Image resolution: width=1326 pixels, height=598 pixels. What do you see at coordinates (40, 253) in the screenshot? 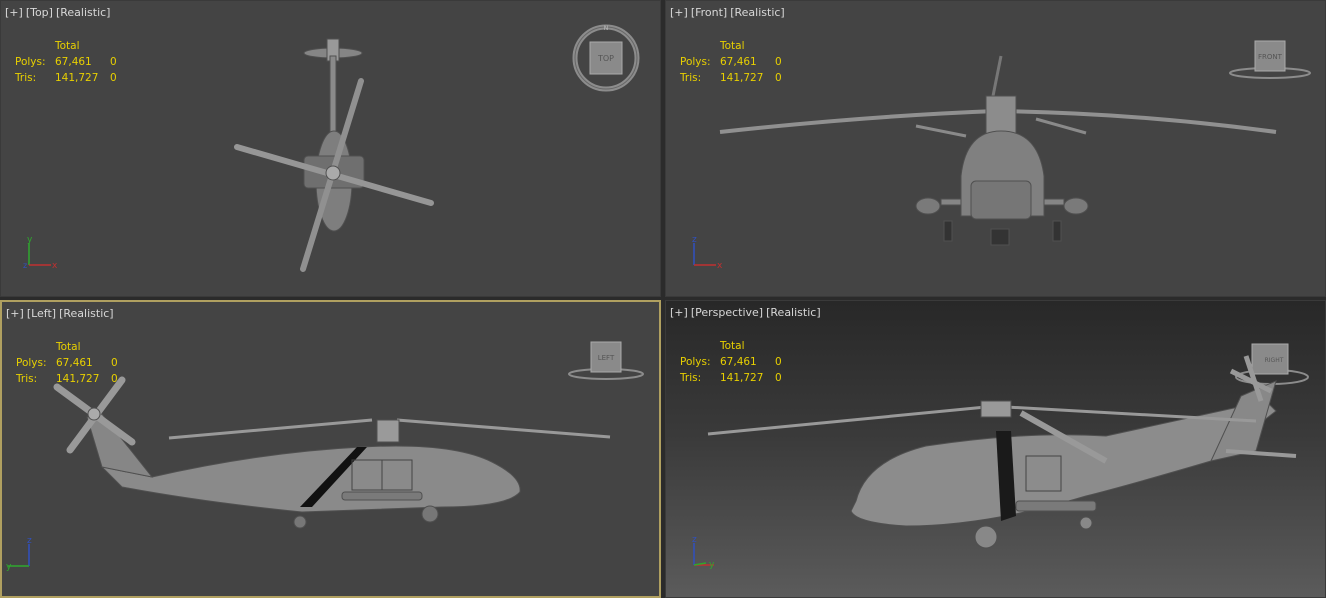
I see `axis-tripod: y x z` at bounding box center [40, 253].